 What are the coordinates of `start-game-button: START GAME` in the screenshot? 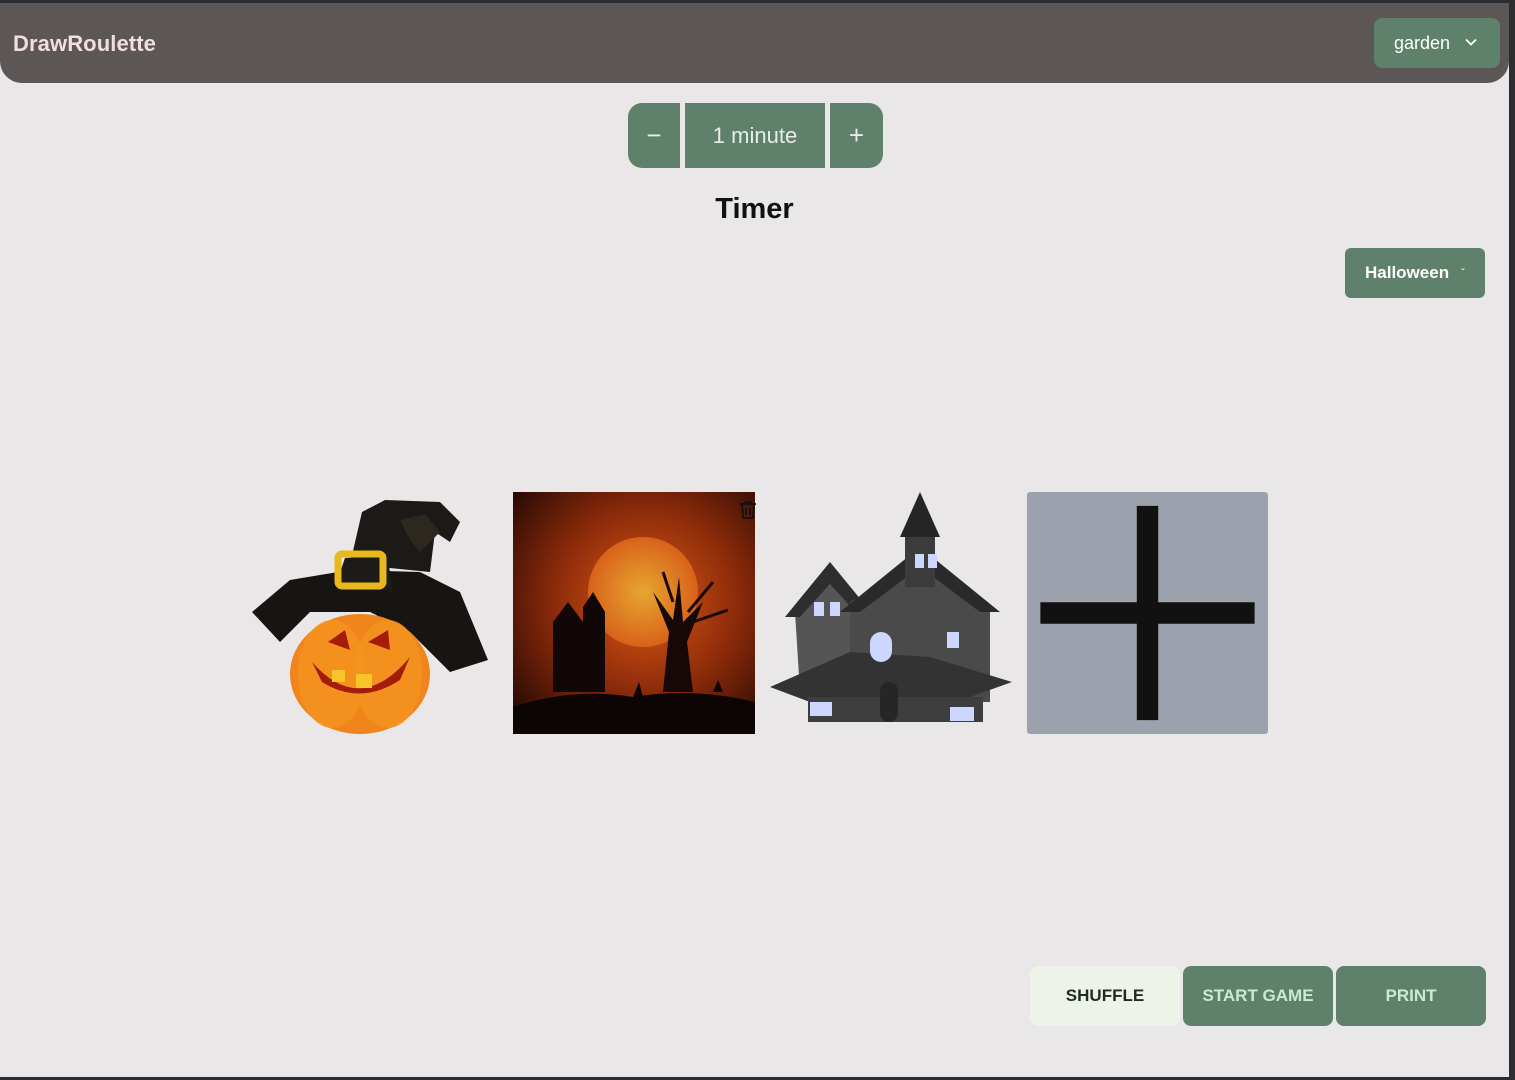 It's located at (1258, 996).